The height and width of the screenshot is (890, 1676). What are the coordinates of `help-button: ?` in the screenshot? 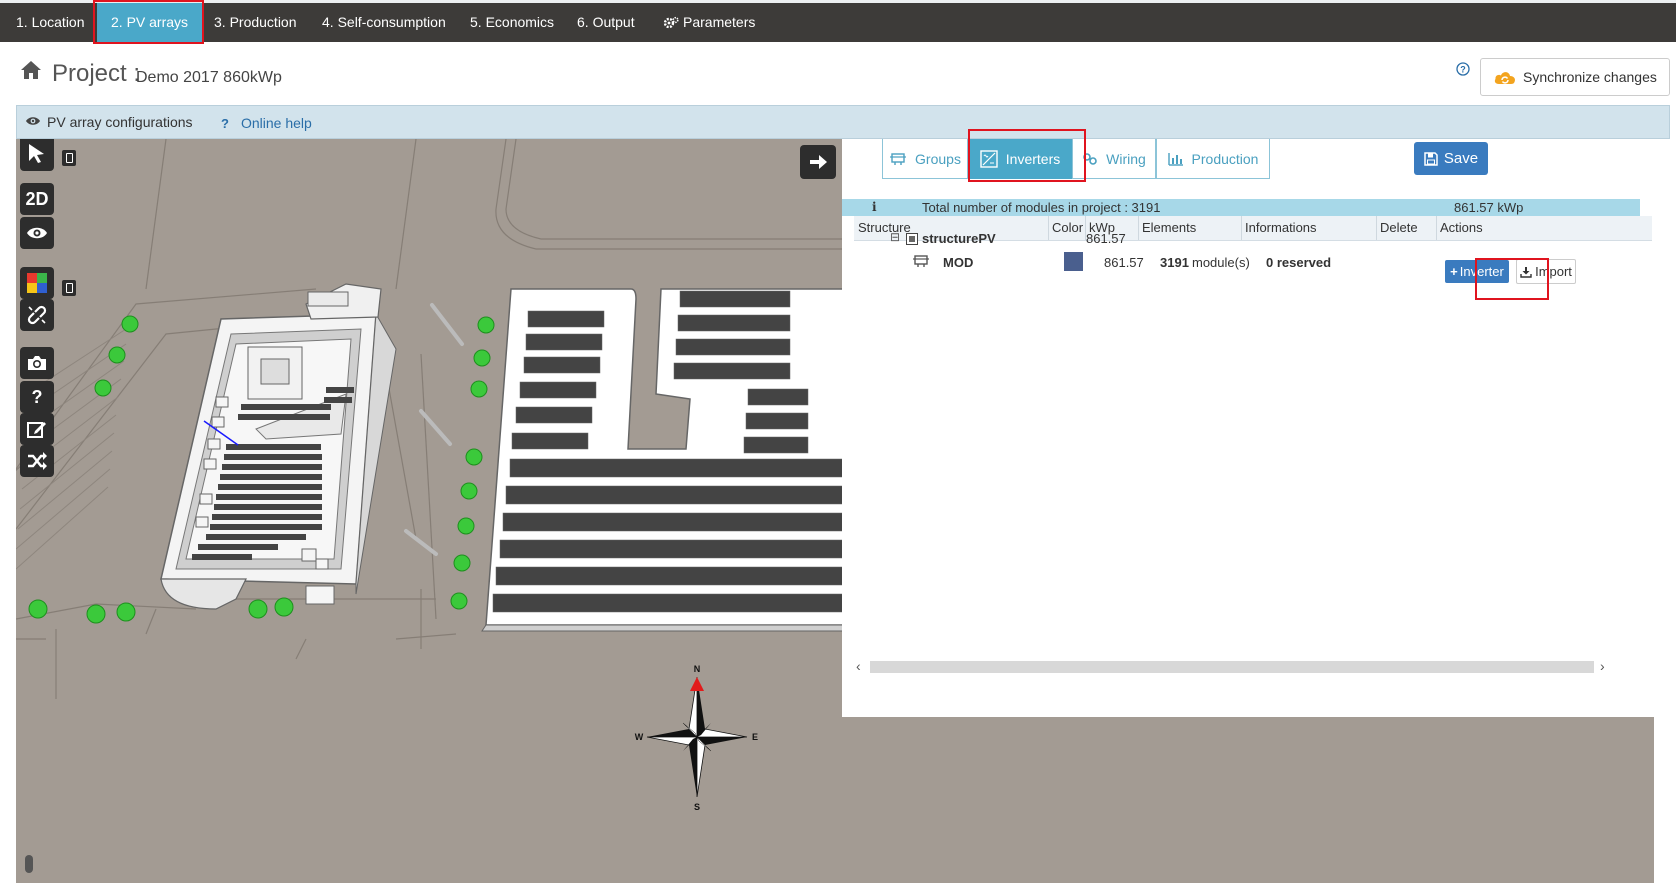 It's located at (37, 397).